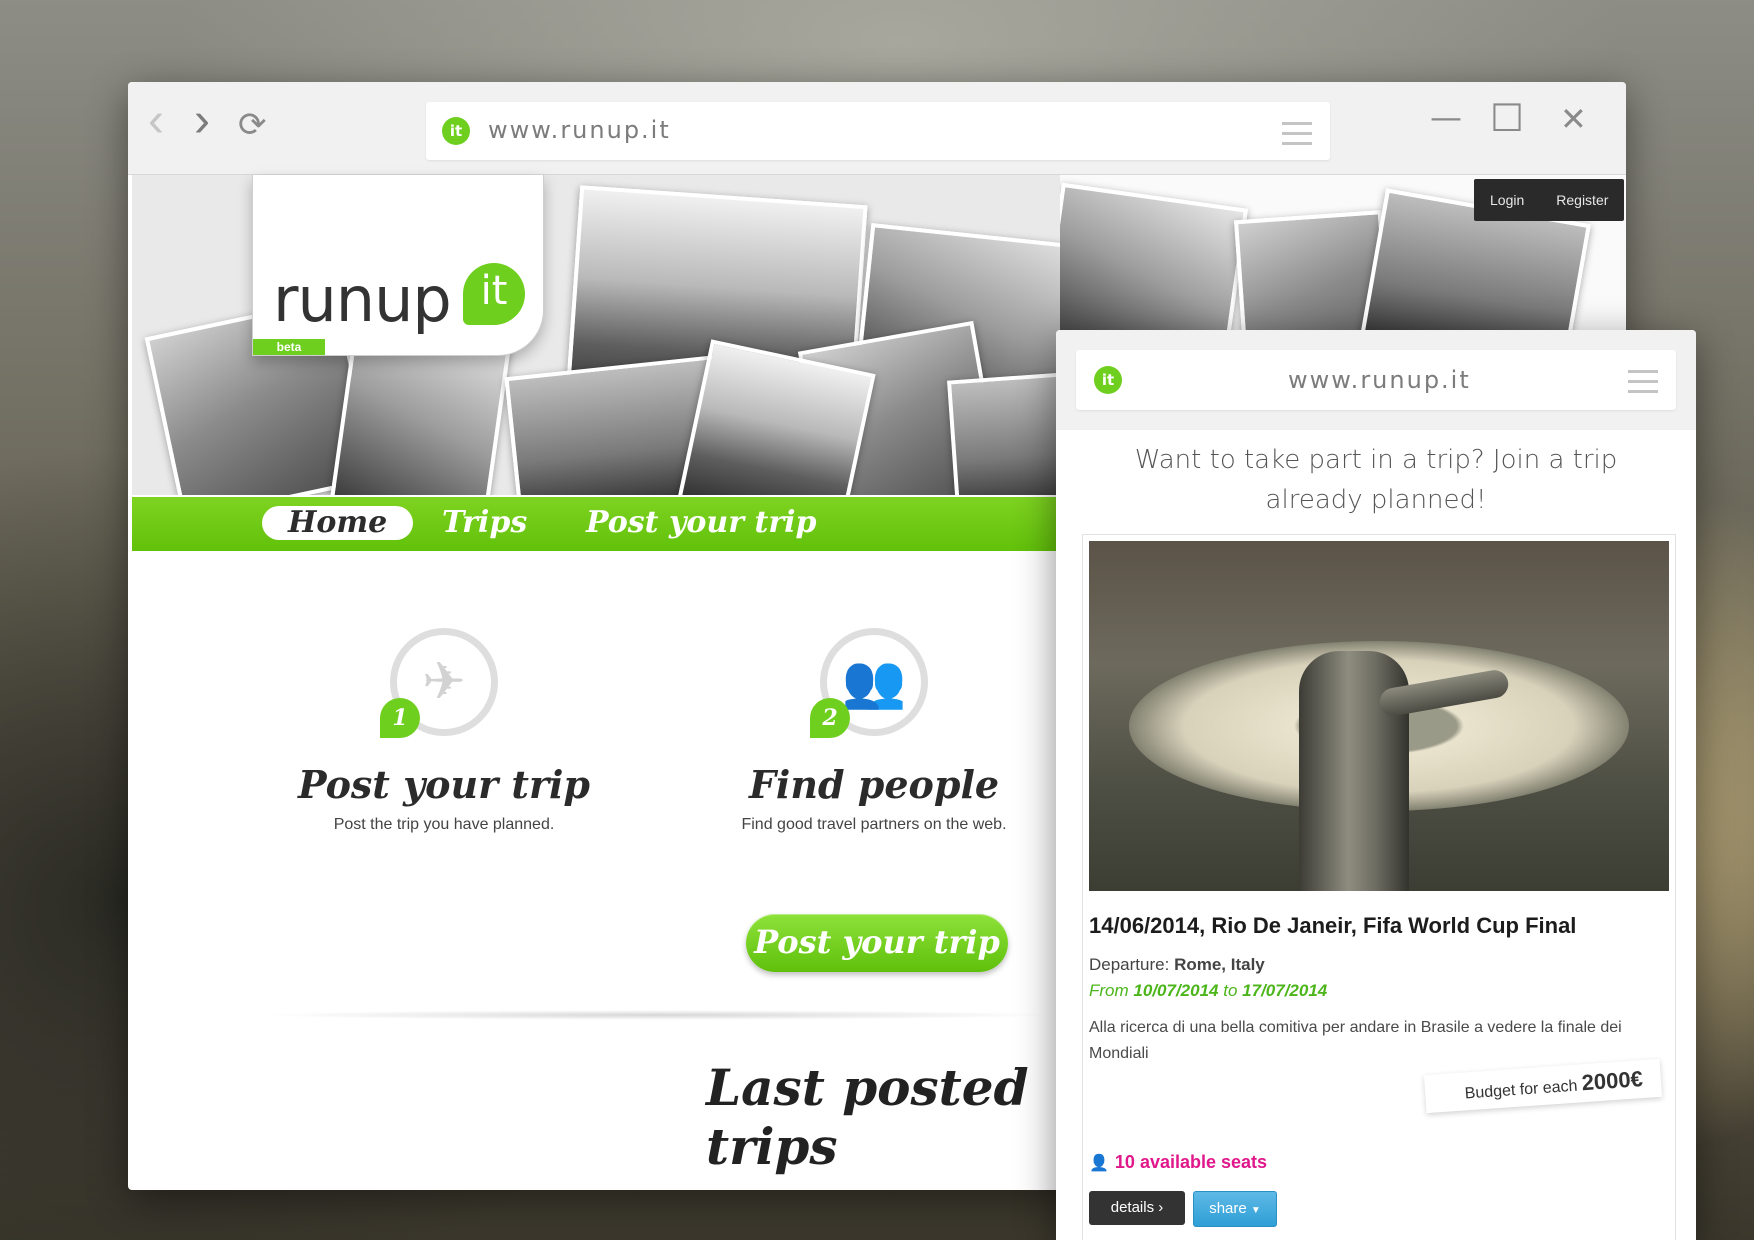 The height and width of the screenshot is (1240, 1754). I want to click on person-icon: 👤, so click(1099, 1163).